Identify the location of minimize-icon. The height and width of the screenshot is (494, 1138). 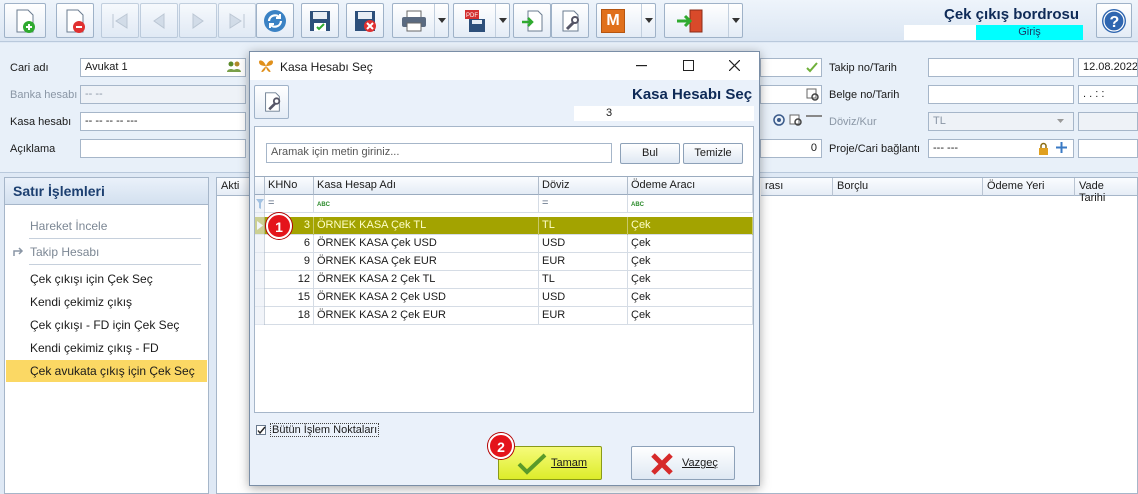
(641, 66).